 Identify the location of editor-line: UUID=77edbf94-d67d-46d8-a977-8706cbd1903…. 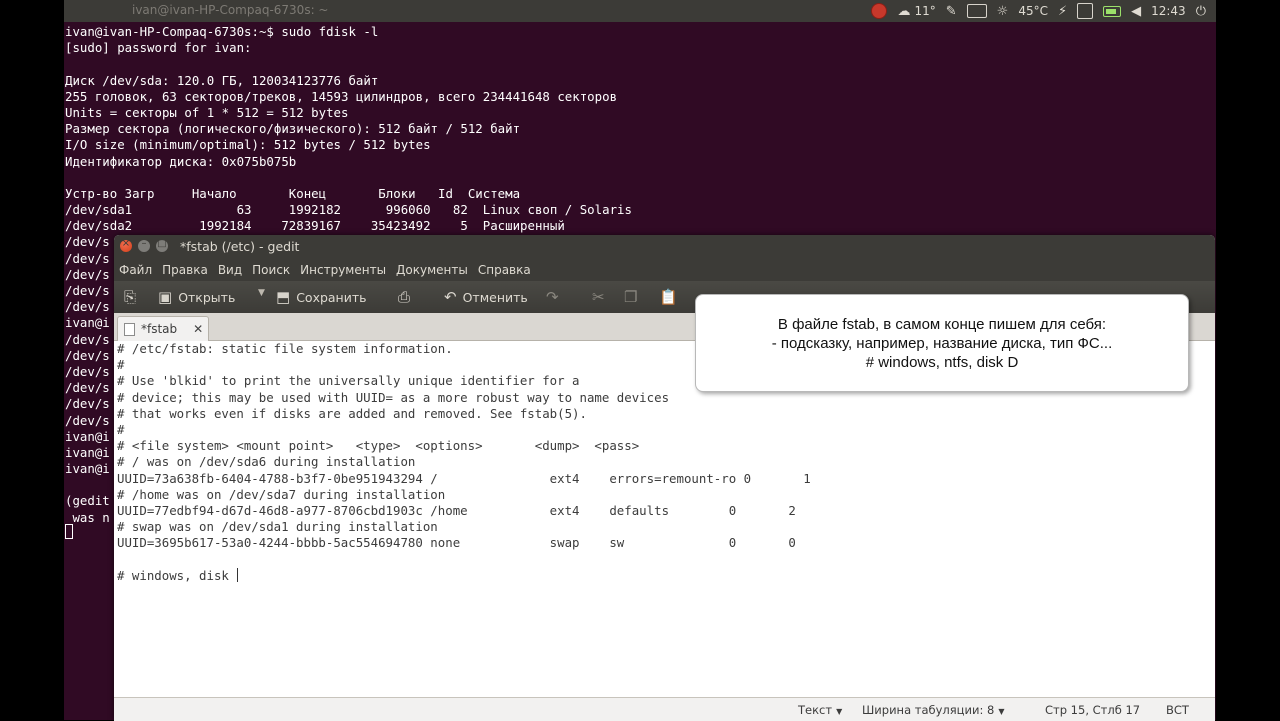
(464, 511).